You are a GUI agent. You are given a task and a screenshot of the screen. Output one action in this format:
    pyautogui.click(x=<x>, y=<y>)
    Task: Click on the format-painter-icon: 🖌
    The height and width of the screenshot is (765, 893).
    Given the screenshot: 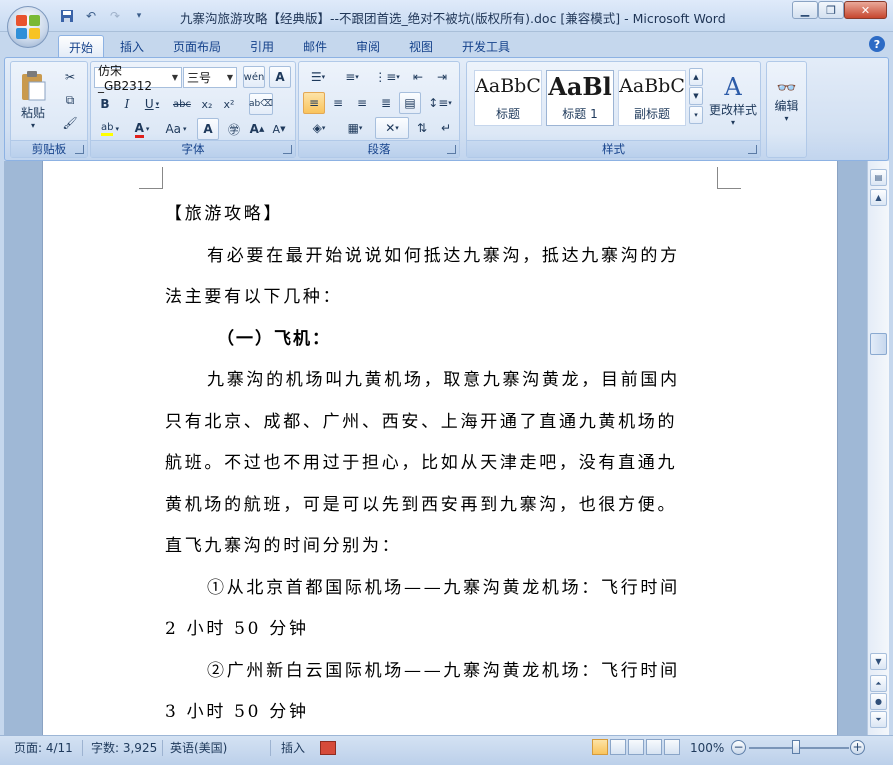 What is the action you would take?
    pyautogui.click(x=70, y=123)
    